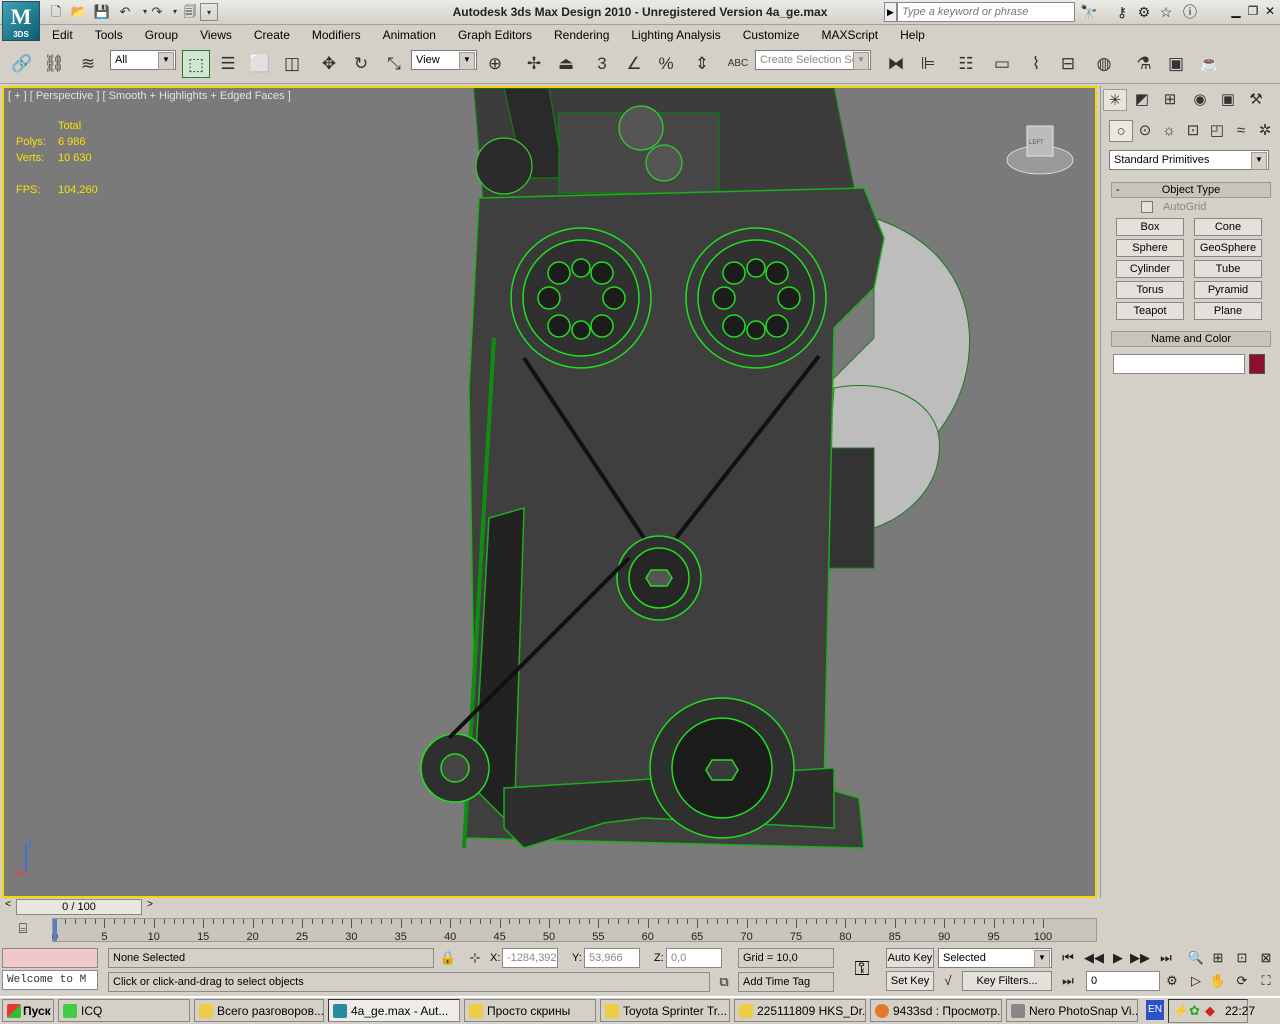 The height and width of the screenshot is (1024, 1280). What do you see at coordinates (1242, 981) in the screenshot?
I see `orbit-icon: ⟳` at bounding box center [1242, 981].